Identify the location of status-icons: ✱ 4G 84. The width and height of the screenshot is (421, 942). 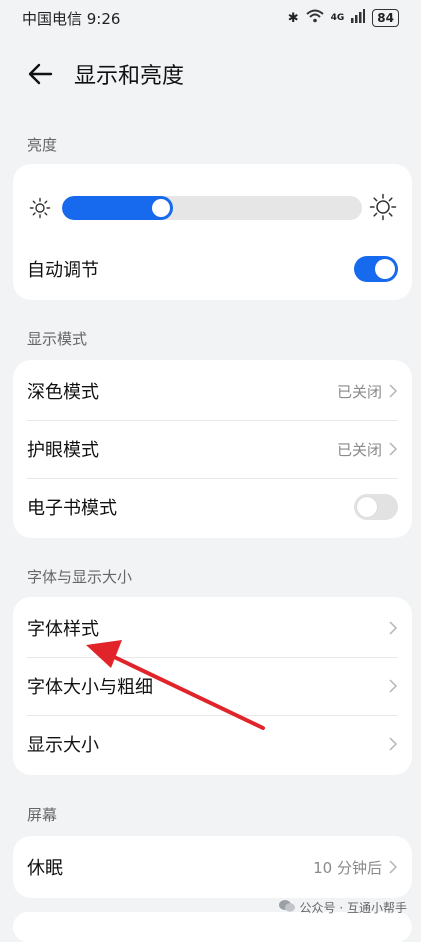
(343, 18).